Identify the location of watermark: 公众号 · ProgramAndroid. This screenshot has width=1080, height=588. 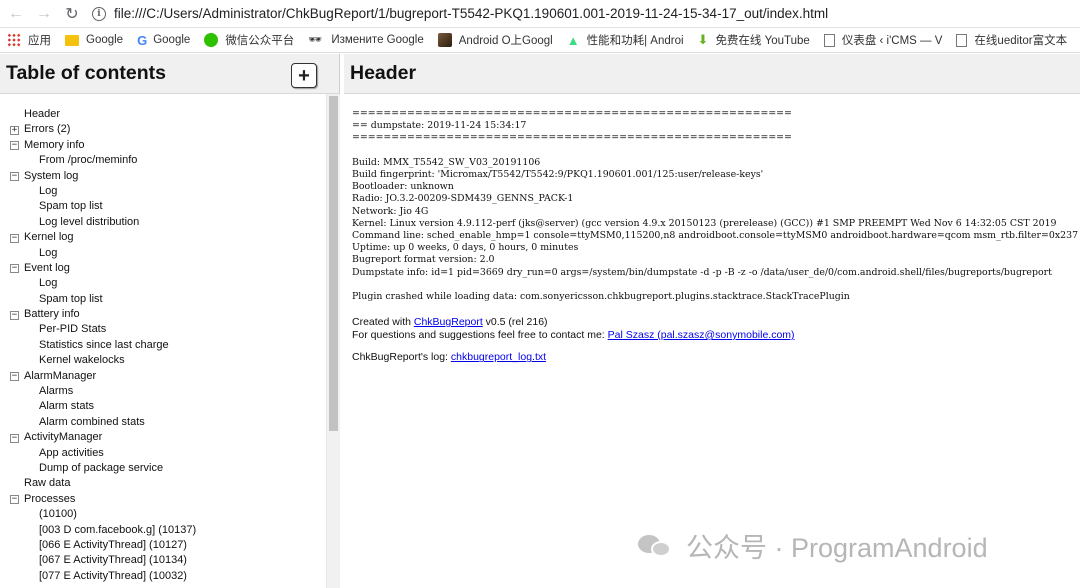
(813, 545).